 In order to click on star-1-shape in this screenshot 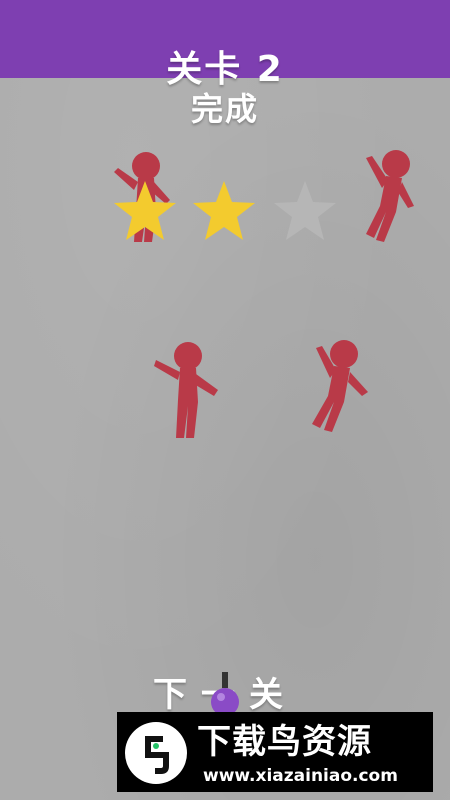, I will do `click(145, 210)`.